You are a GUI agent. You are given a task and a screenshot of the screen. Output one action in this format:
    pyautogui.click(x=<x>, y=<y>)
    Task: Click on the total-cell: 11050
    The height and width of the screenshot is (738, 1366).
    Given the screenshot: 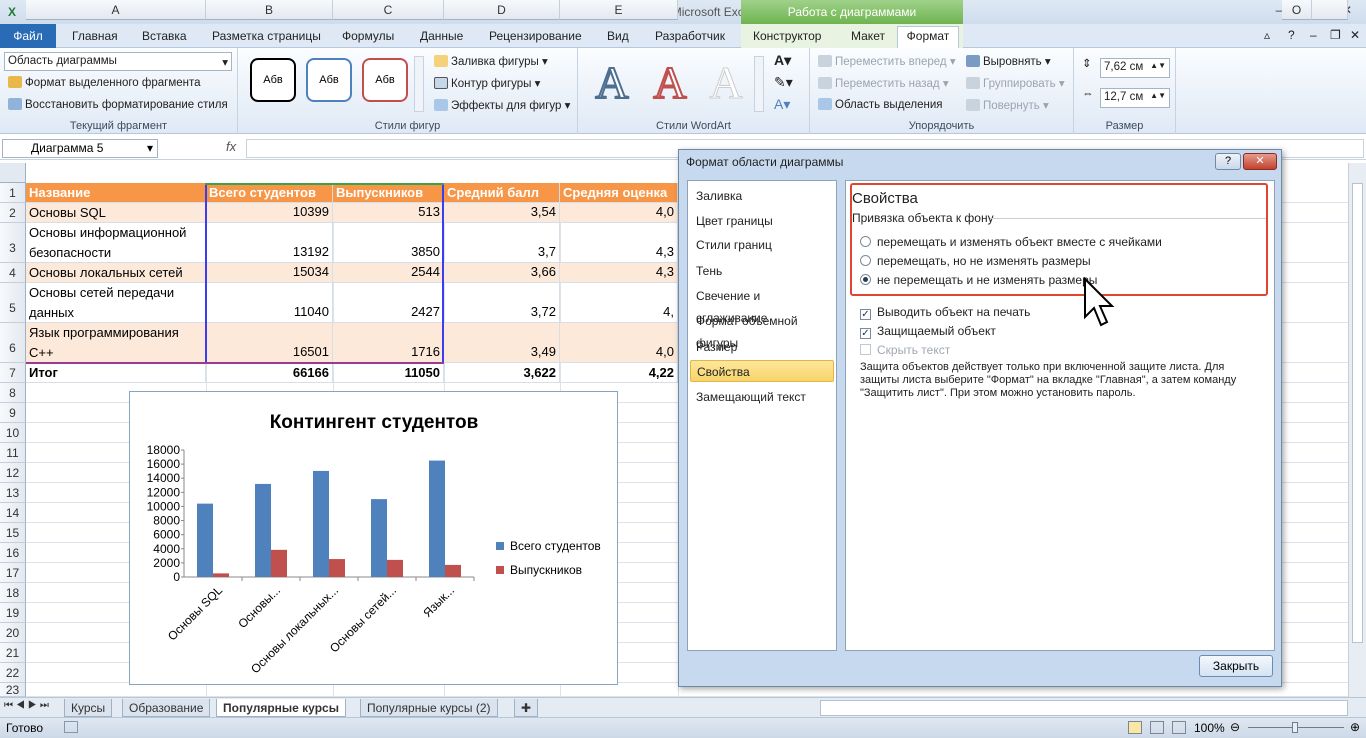 What is the action you would take?
    pyautogui.click(x=388, y=373)
    